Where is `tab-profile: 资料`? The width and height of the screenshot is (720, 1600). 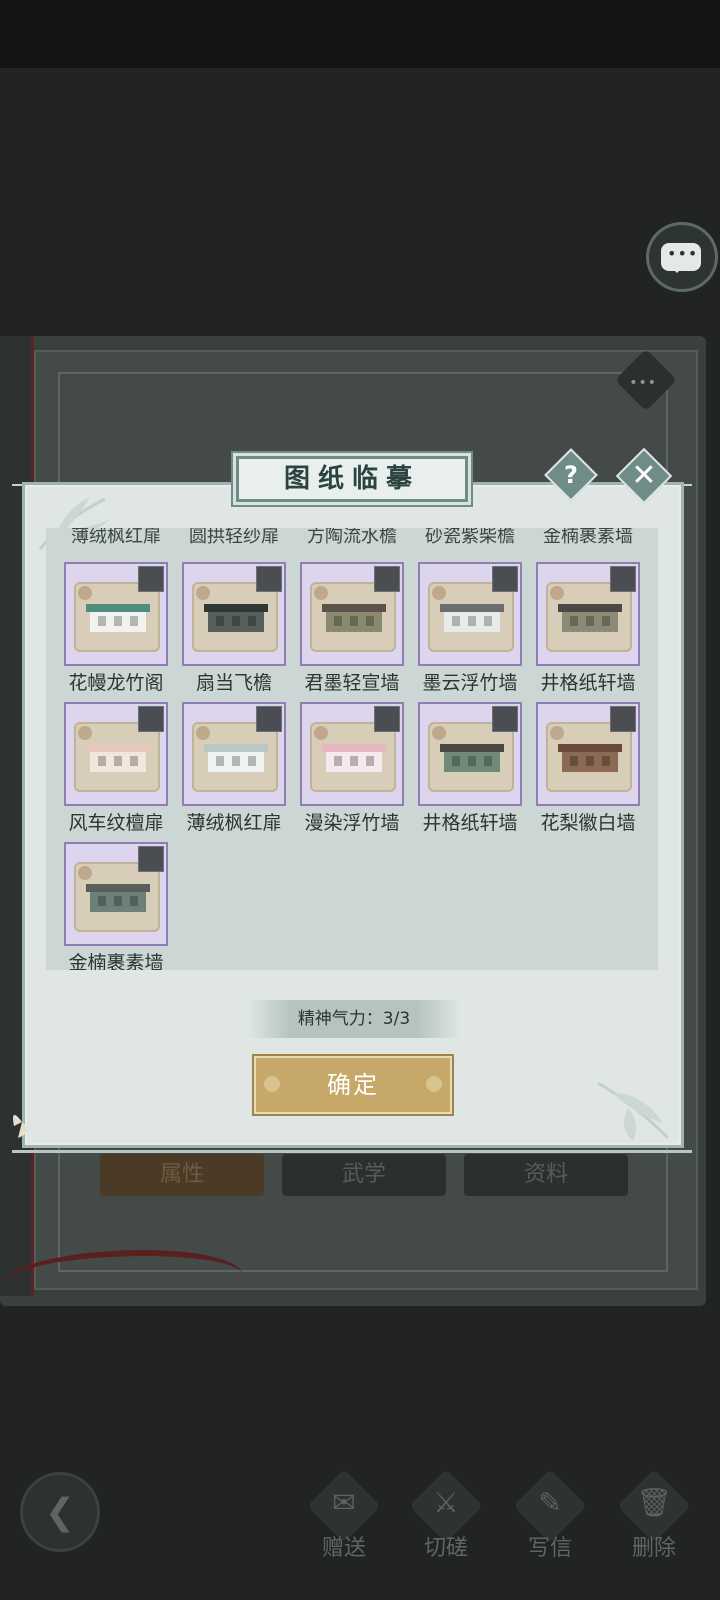
tab-profile: 资料 is located at coordinates (546, 1175).